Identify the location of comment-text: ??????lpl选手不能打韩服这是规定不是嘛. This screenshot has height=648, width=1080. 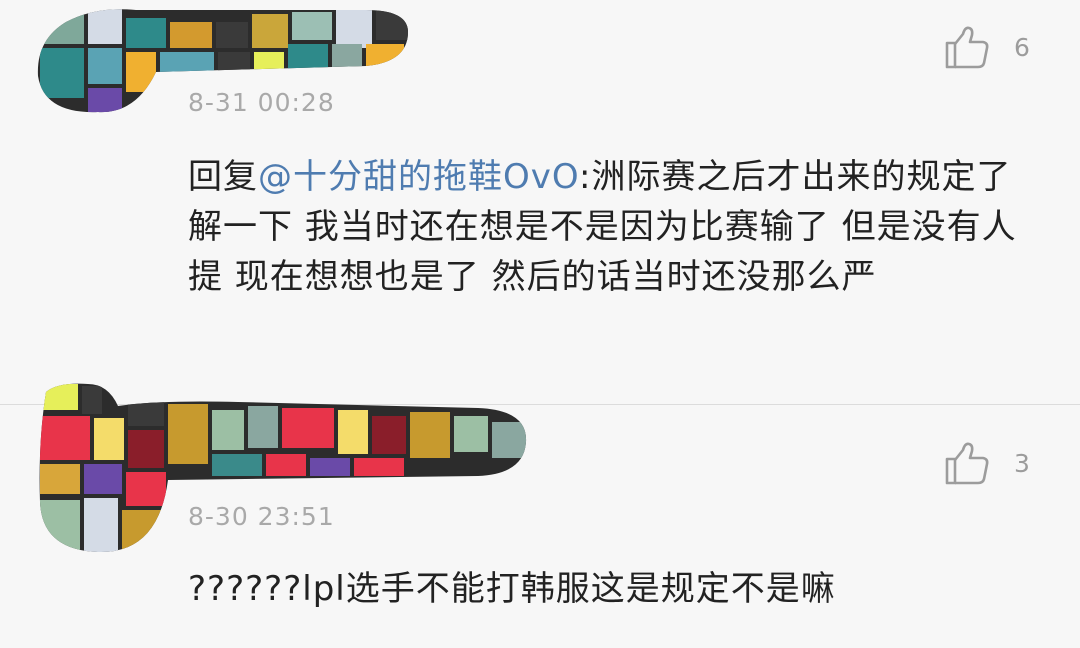
(512, 589).